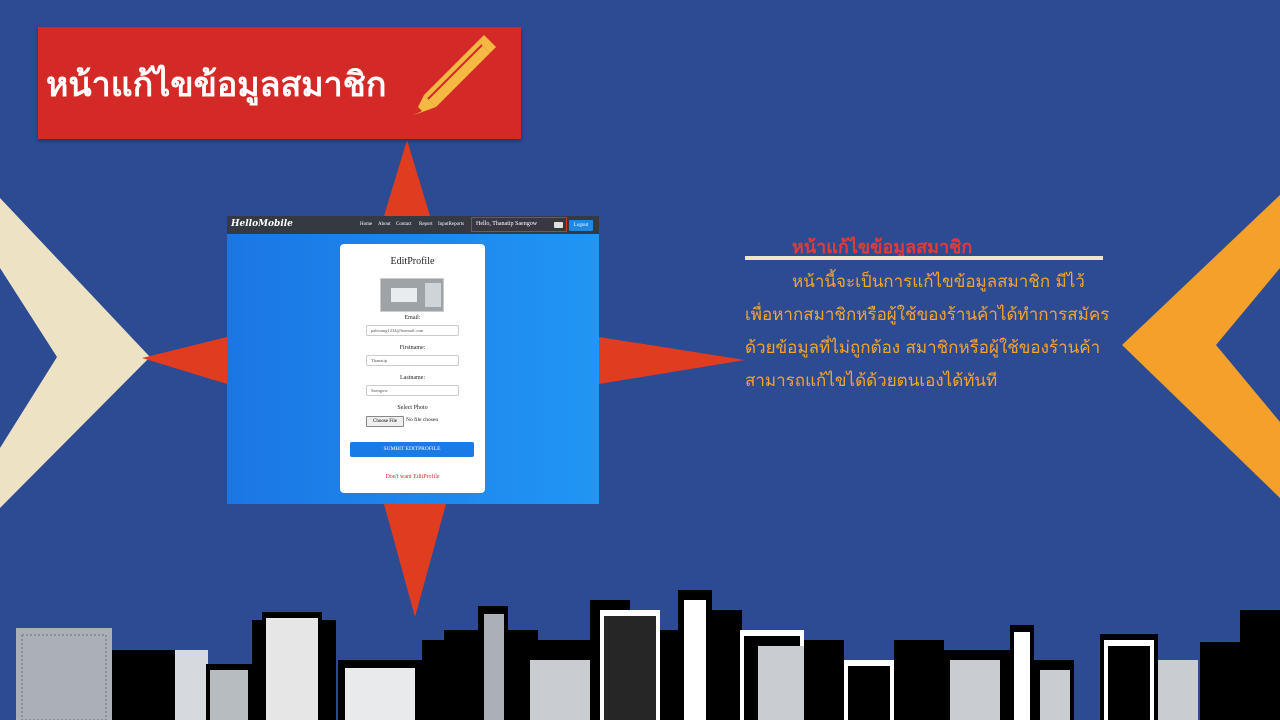 The image size is (1280, 720). What do you see at coordinates (412, 408) in the screenshot?
I see `photo-label: Select Photo` at bounding box center [412, 408].